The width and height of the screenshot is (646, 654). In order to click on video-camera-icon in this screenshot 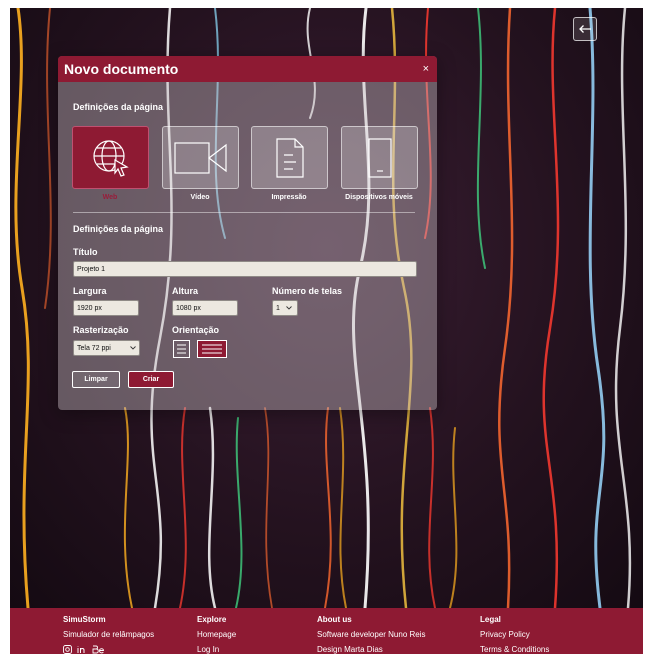, I will do `click(200, 157)`.